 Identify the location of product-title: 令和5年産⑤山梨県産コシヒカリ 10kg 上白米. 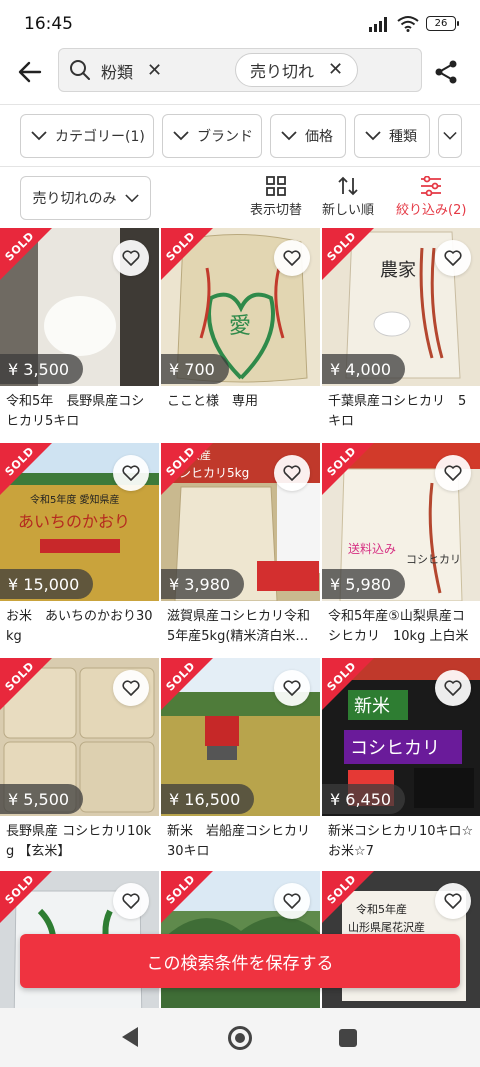
(401, 625).